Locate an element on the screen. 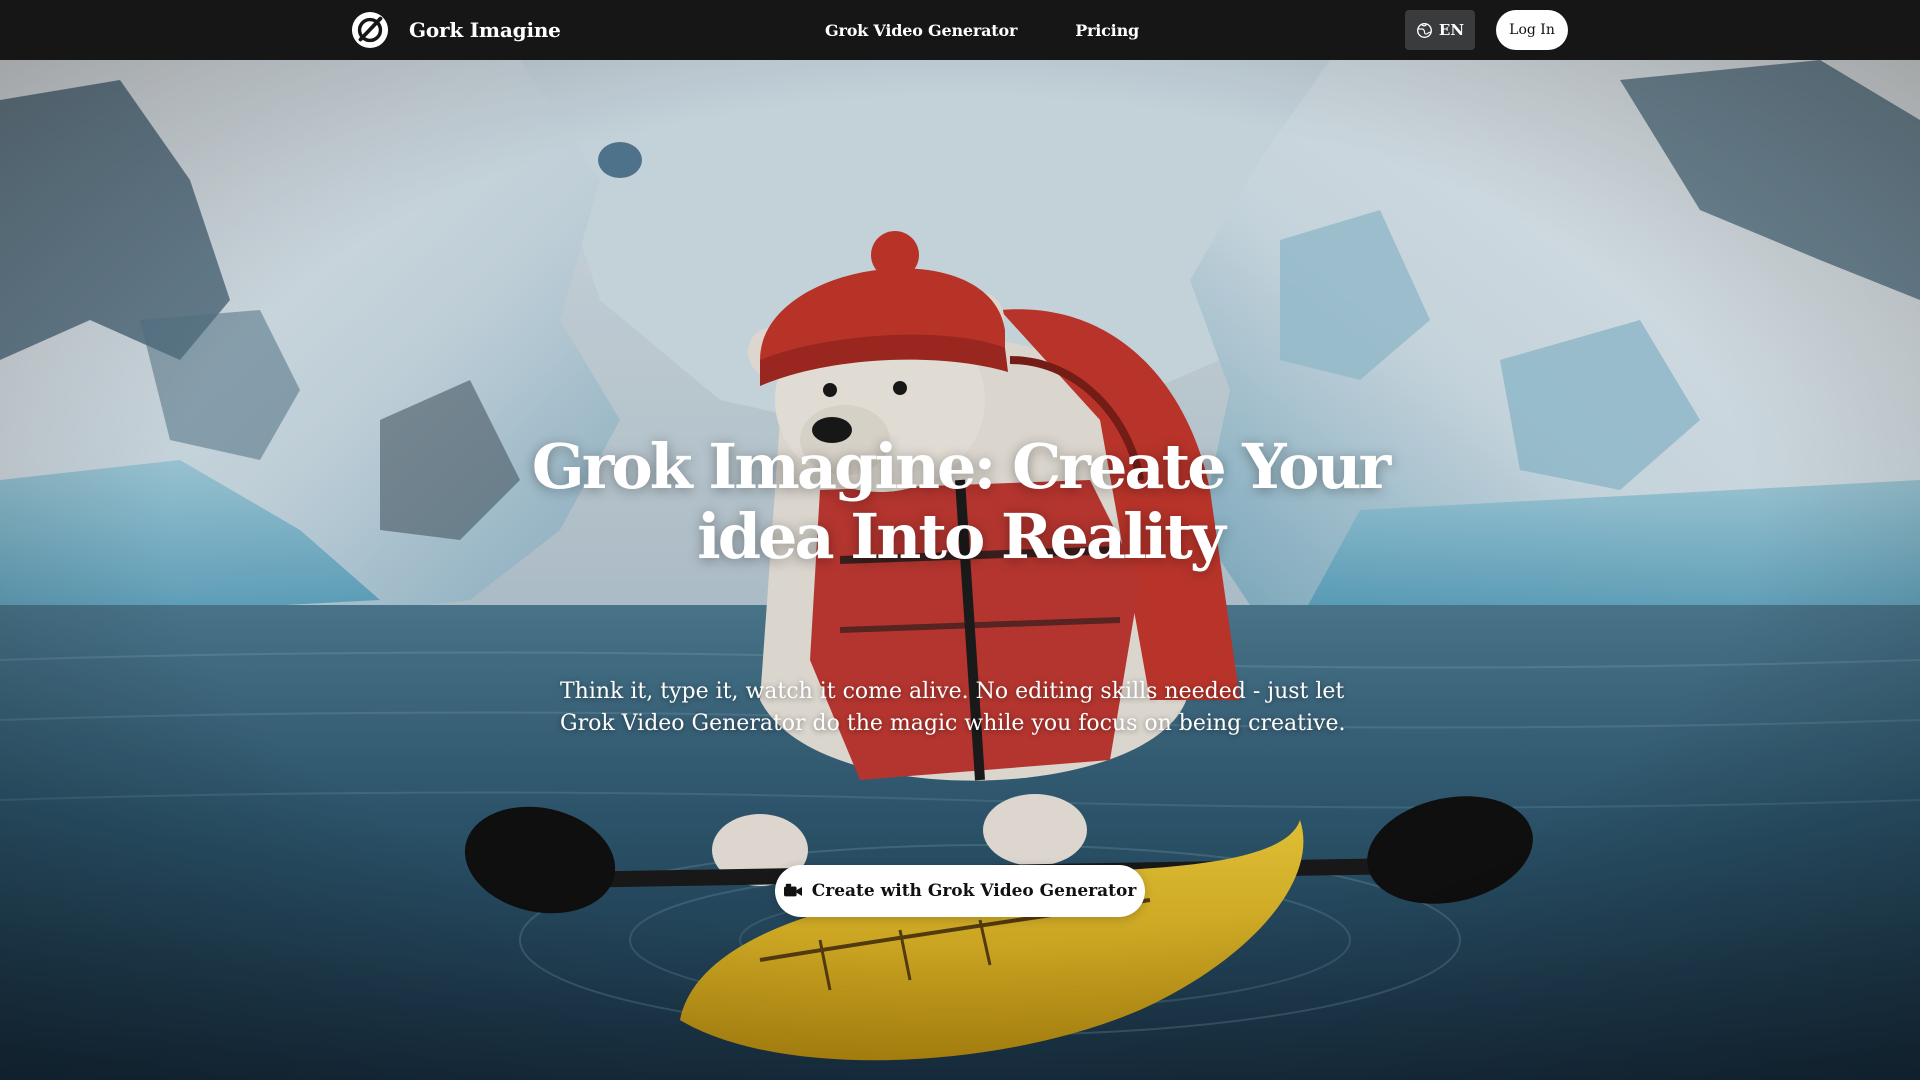 The image size is (1920, 1080). nav-link-grok-video-generator: Grok Video Generator is located at coordinates (921, 30).